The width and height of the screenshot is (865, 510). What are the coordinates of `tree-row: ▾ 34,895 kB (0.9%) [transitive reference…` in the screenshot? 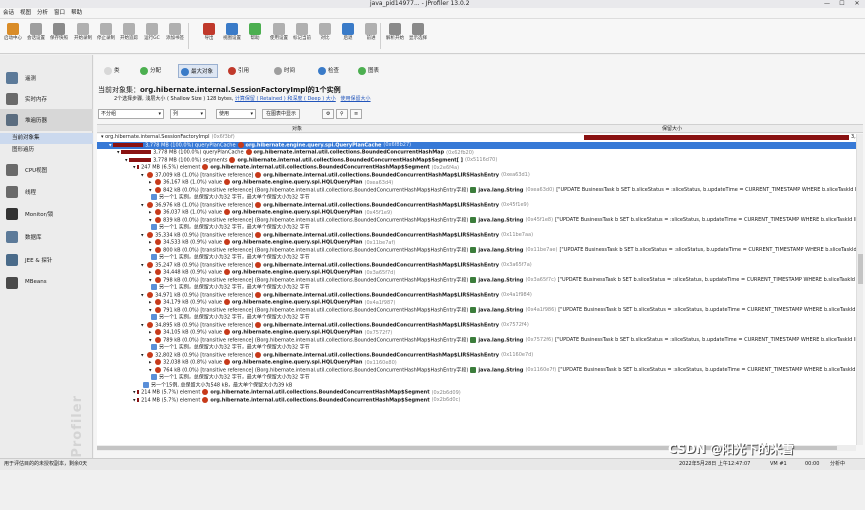 It's located at (476, 325).